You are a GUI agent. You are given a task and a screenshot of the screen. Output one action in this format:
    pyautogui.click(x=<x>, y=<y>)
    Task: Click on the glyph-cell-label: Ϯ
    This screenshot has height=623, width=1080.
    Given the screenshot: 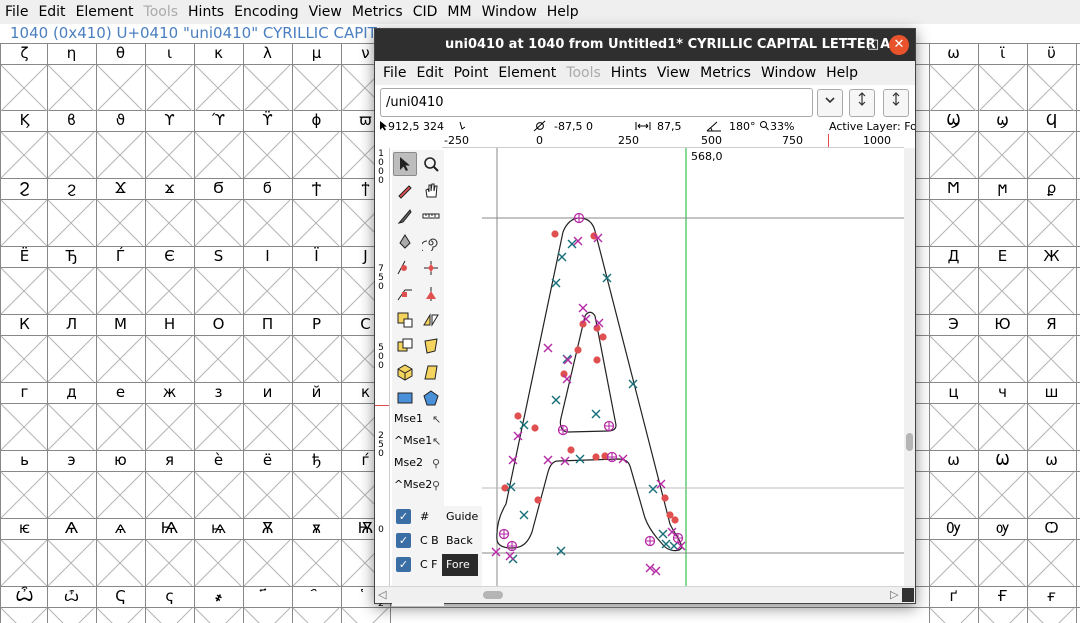 What is the action you would take?
    pyautogui.click(x=316, y=188)
    